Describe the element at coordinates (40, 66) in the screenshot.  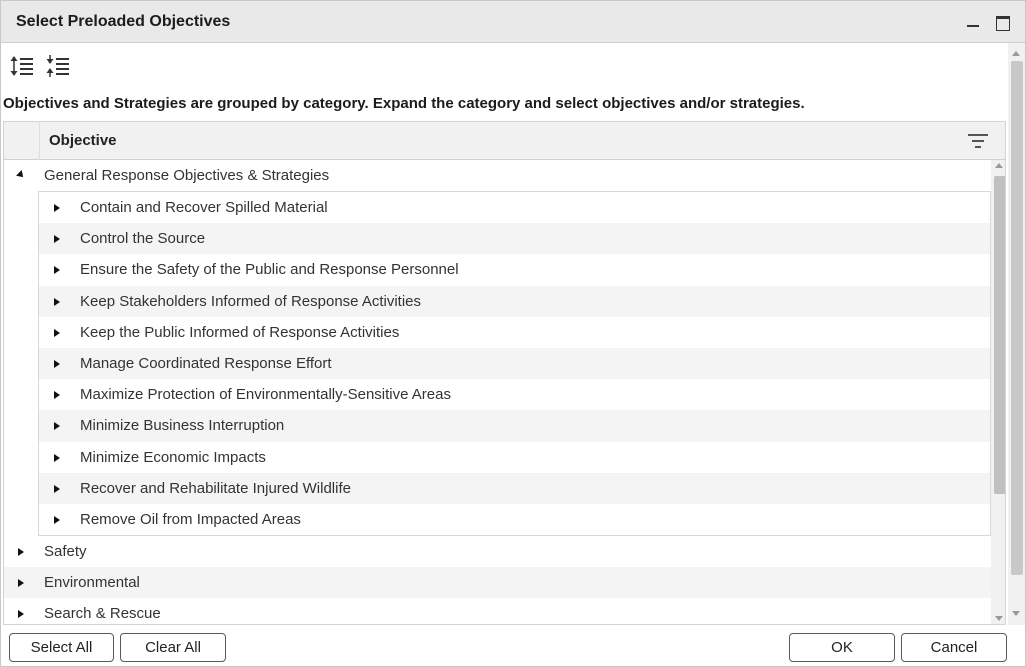
I see `tree-toolbar` at that location.